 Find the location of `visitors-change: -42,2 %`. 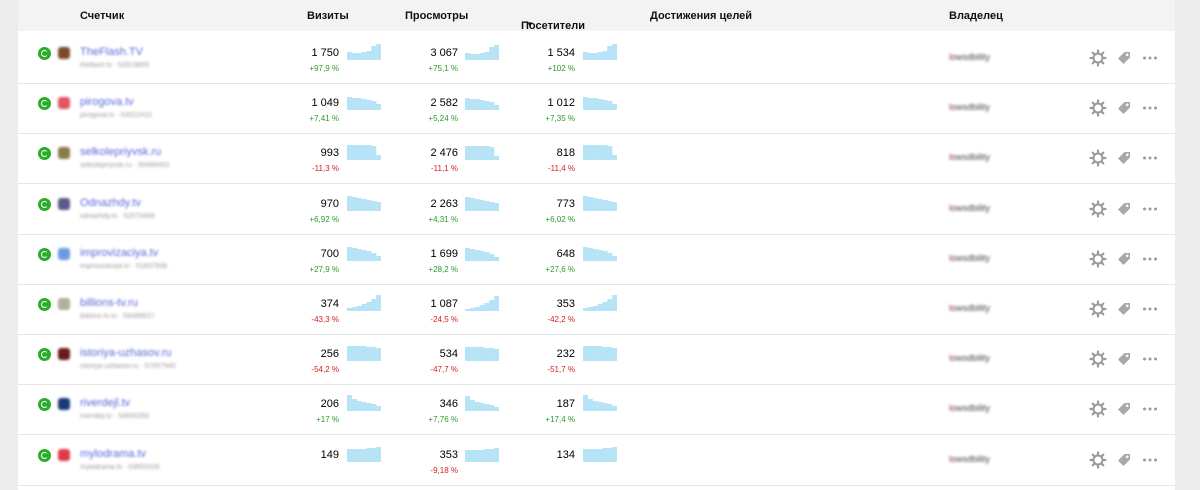

visitors-change: -42,2 % is located at coordinates (561, 319).